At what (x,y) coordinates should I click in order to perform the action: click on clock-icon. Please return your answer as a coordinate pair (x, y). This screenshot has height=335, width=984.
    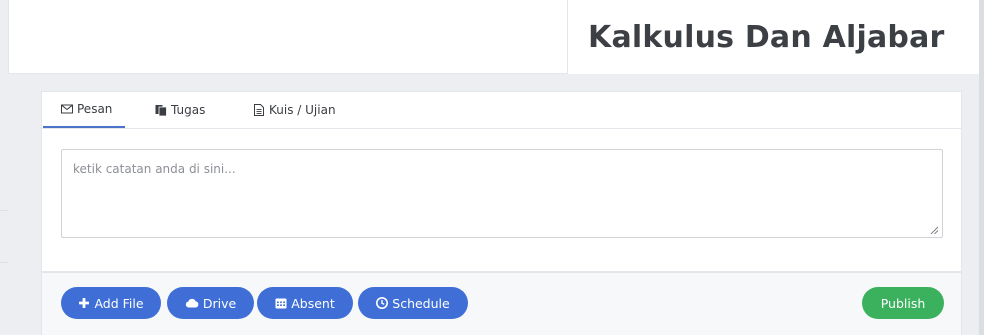
    Looking at the image, I should click on (382, 303).